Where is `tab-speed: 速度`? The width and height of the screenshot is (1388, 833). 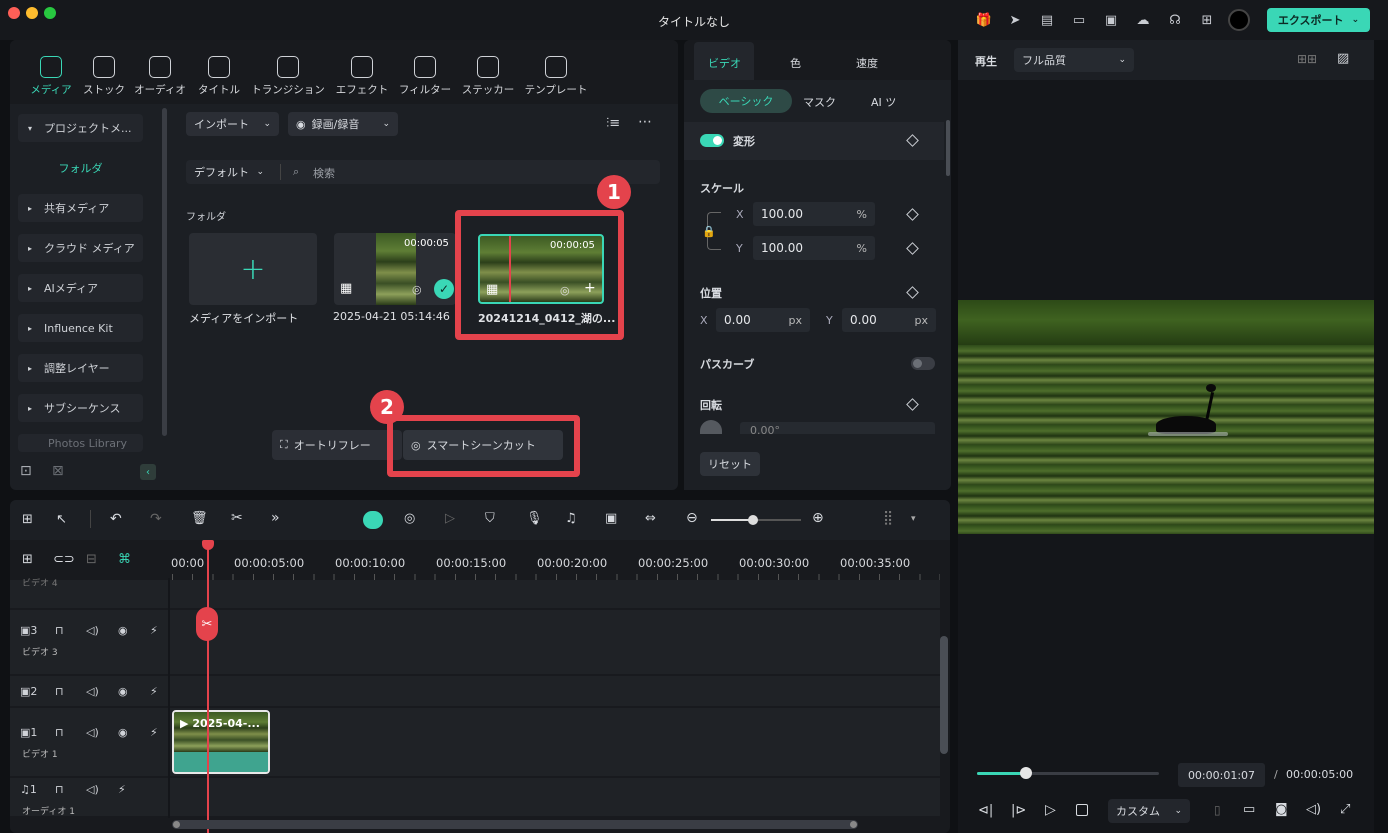 tab-speed: 速度 is located at coordinates (867, 63).